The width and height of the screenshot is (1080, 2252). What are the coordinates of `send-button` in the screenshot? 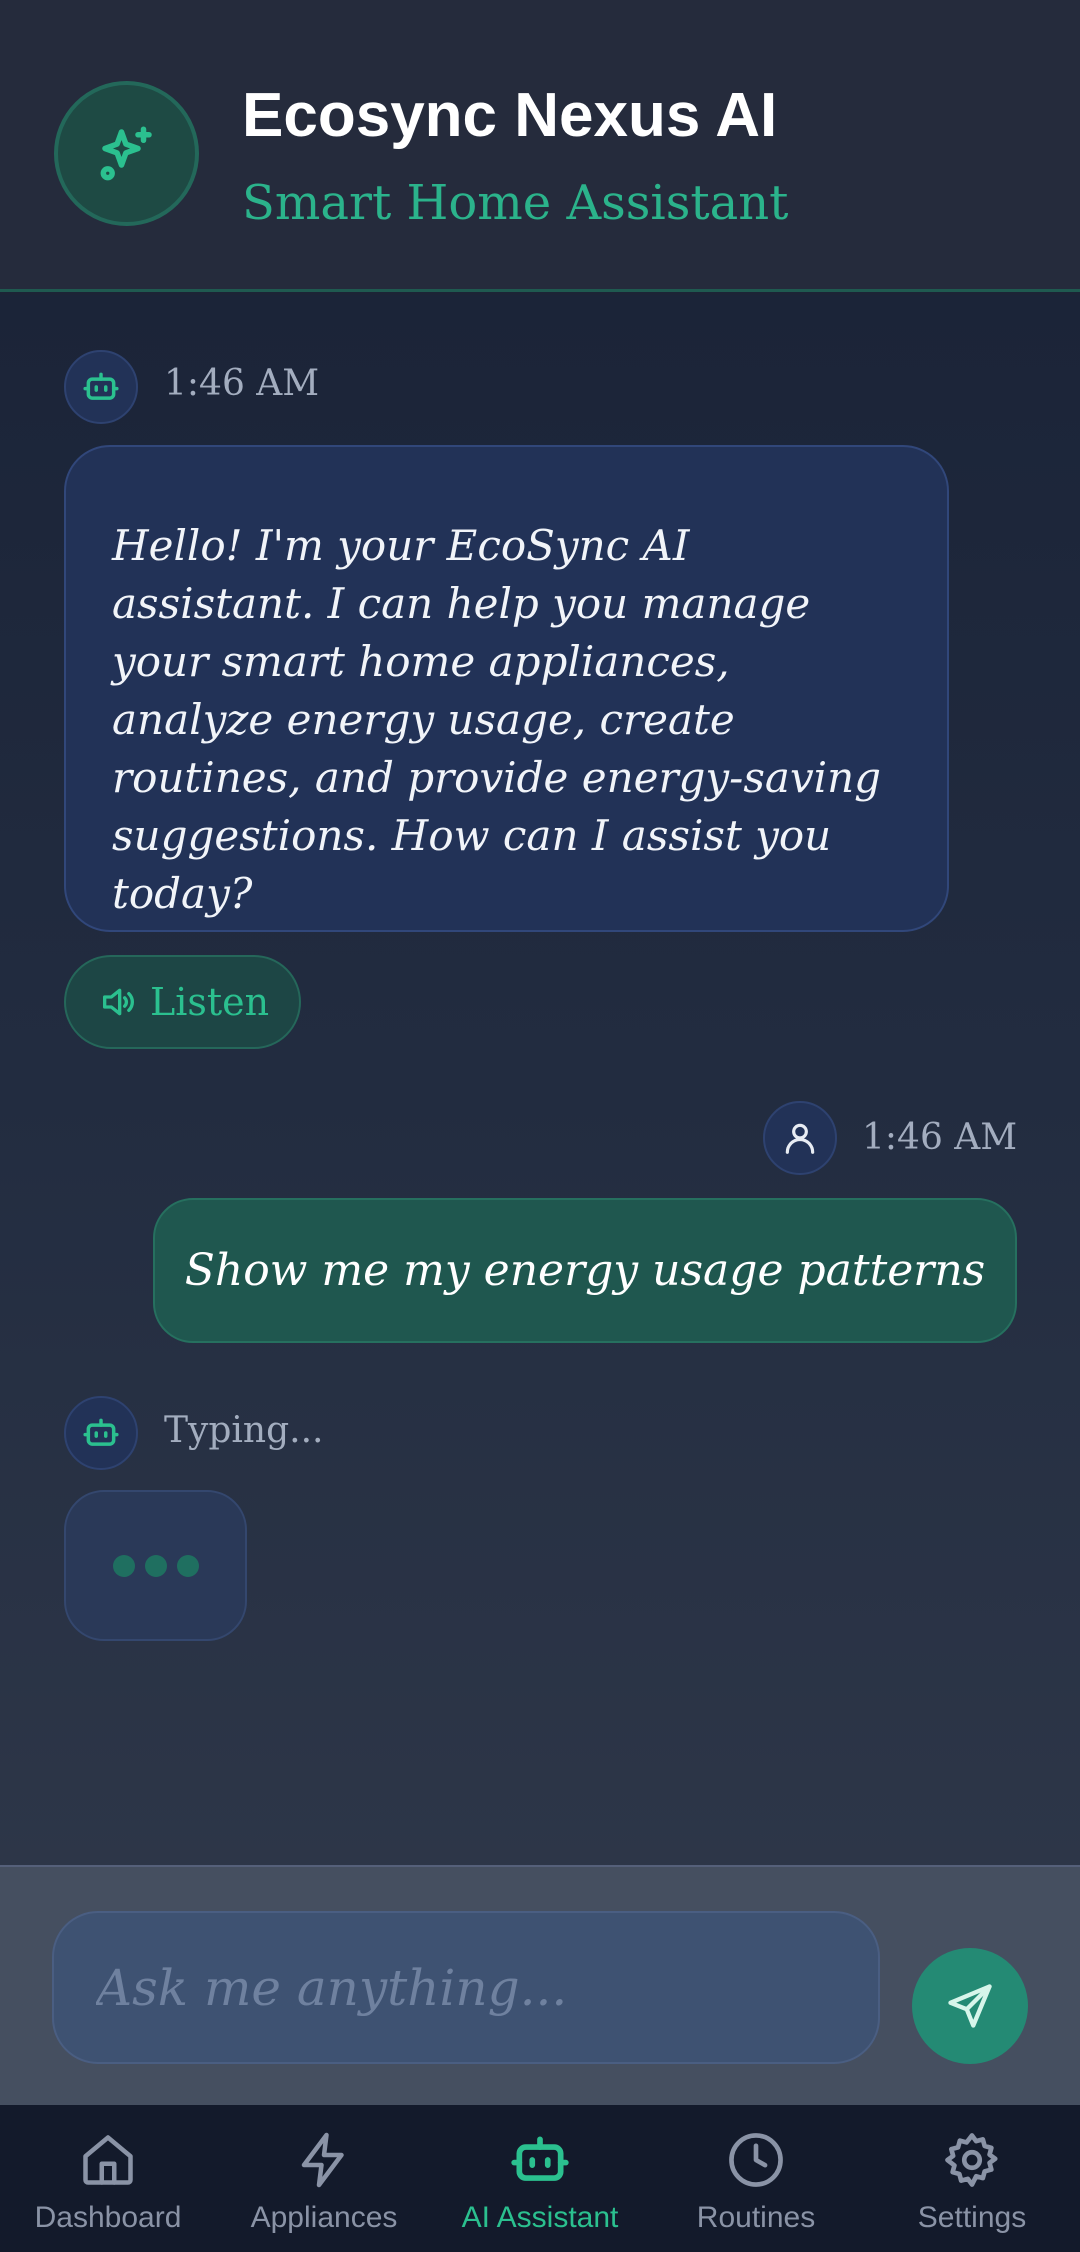 It's located at (970, 2006).